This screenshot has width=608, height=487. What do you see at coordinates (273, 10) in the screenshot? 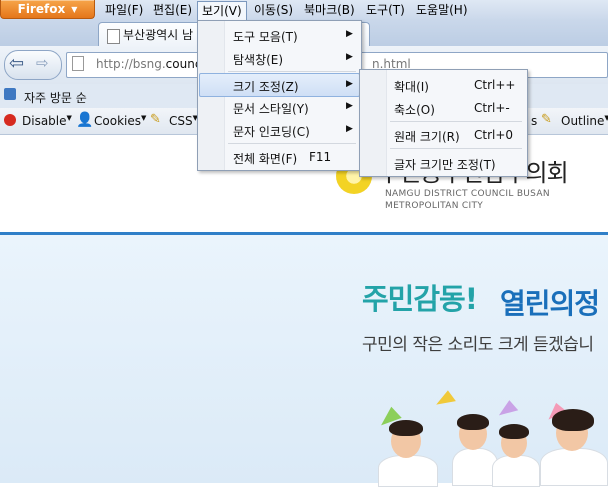
I see `menu-go: 이동(S)` at bounding box center [273, 10].